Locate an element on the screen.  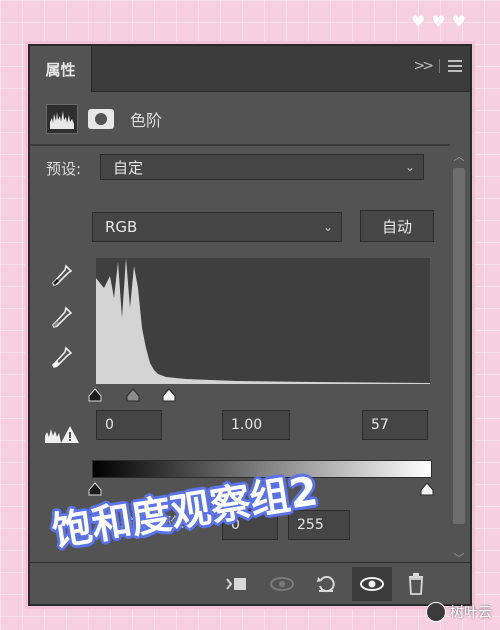
black-input-handle is located at coordinates (95, 395).